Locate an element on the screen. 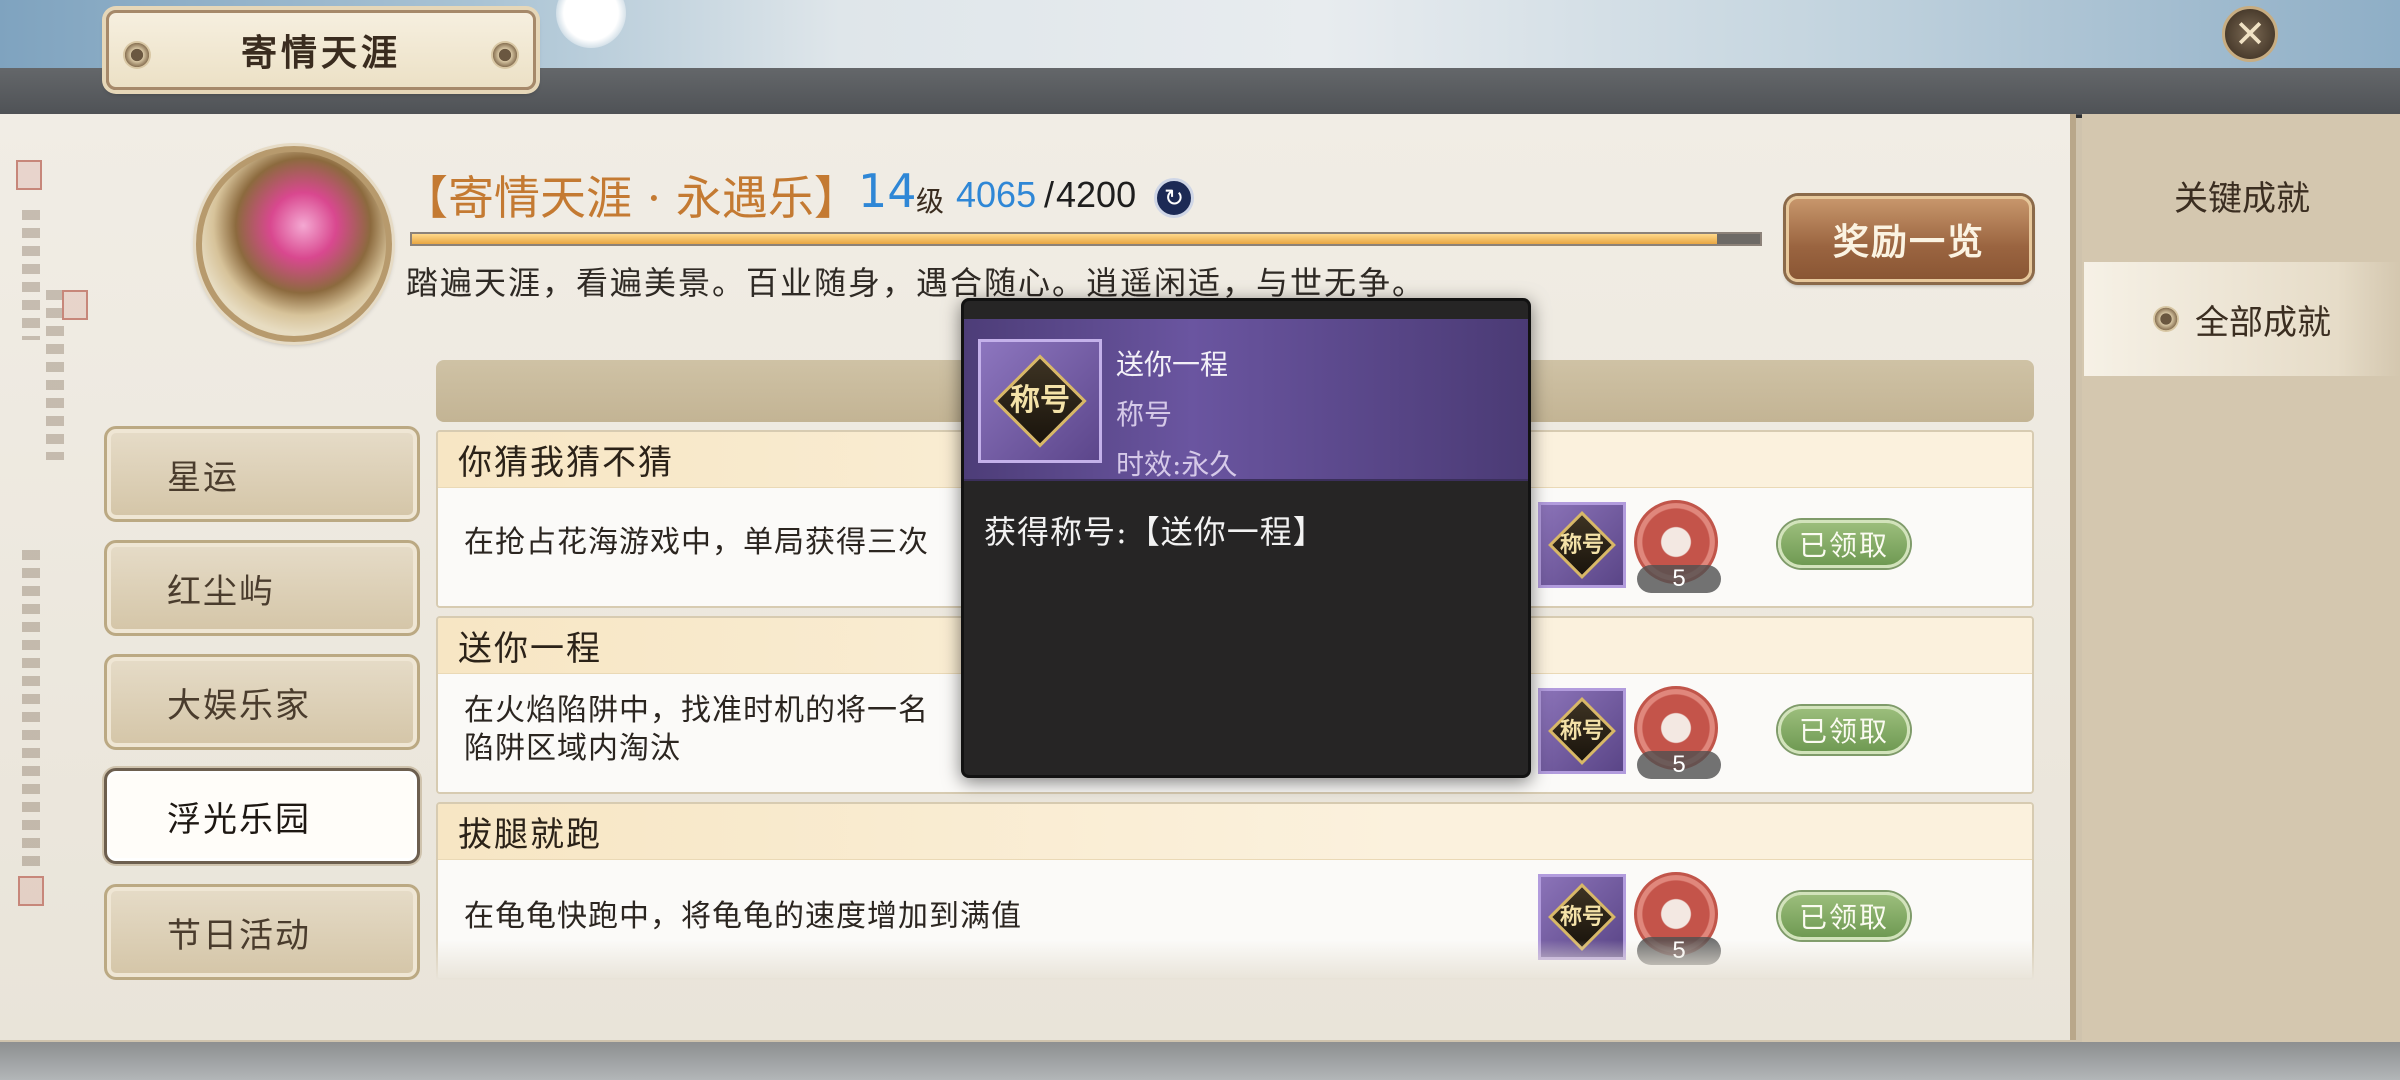 The height and width of the screenshot is (1080, 2400). close-button: ✕ is located at coordinates (2250, 34).